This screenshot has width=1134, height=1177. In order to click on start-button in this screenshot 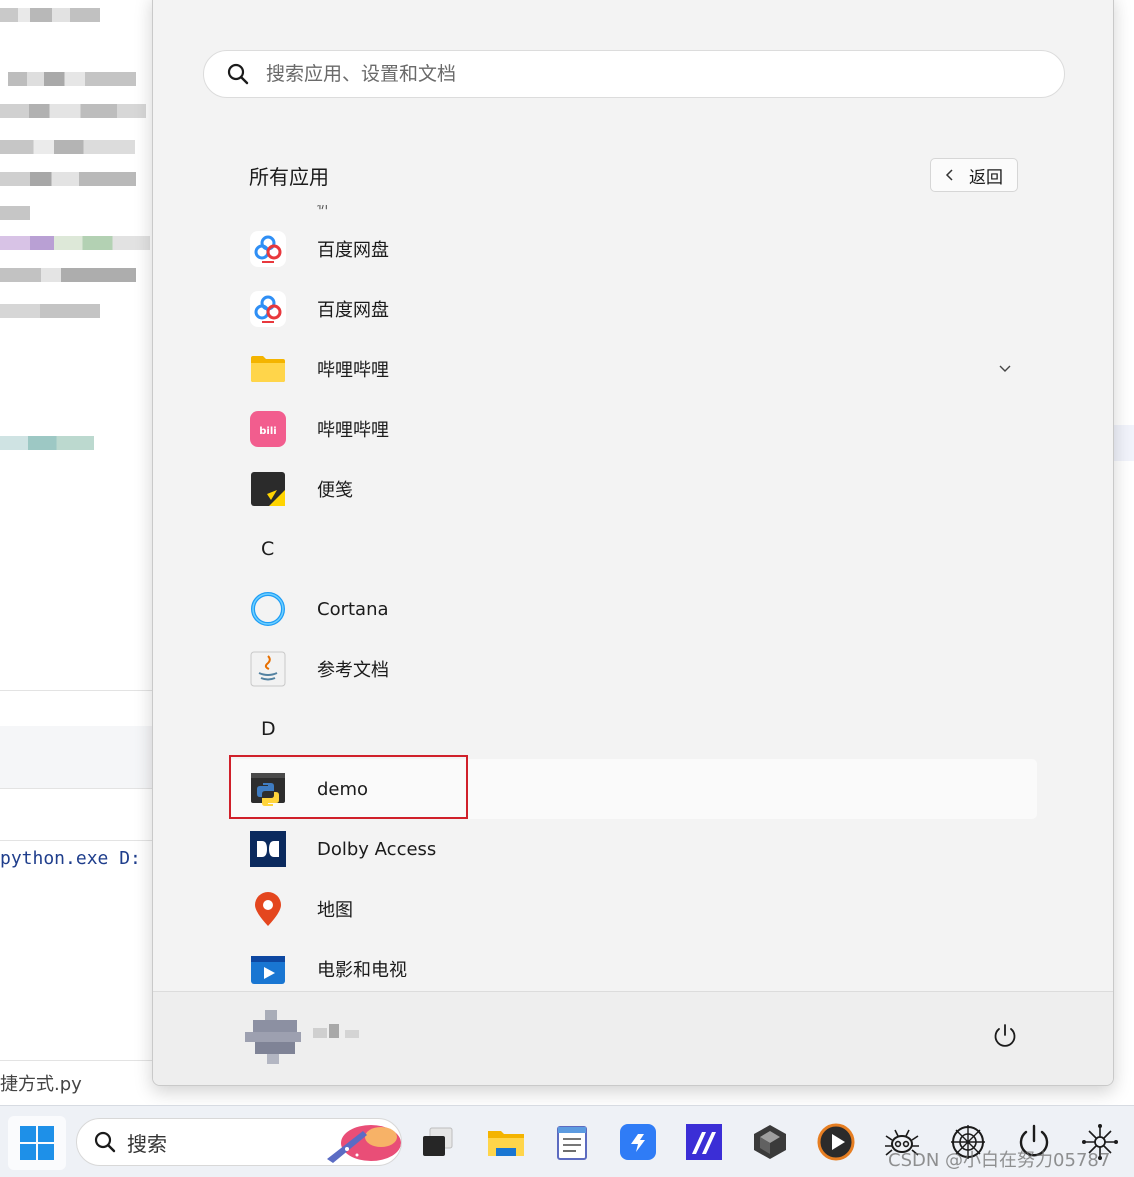, I will do `click(37, 1143)`.